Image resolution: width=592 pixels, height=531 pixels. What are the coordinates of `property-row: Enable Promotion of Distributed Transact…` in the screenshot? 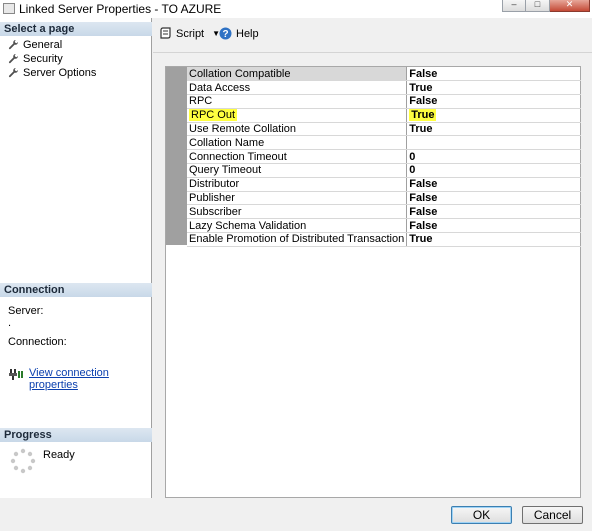 It's located at (384, 239).